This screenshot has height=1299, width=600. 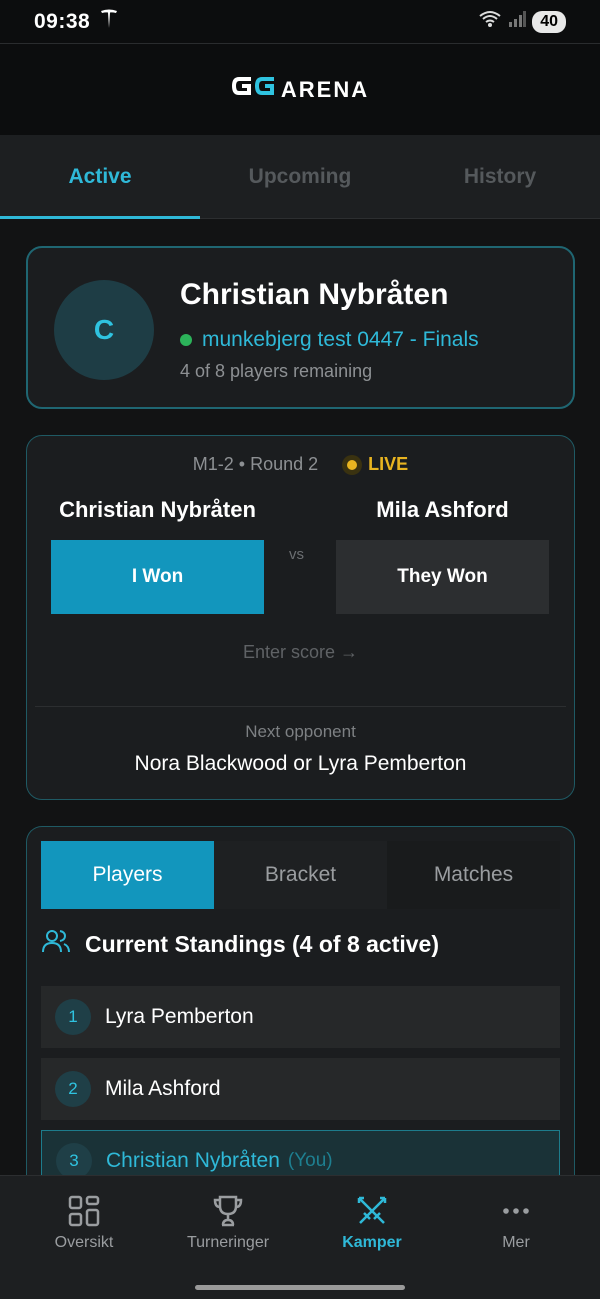 I want to click on player-name: Christian Nybråten, so click(x=314, y=294).